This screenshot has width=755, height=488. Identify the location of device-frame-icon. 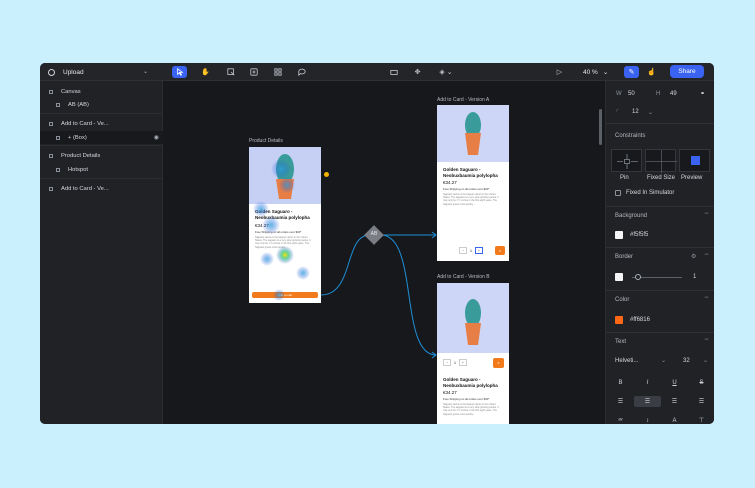
(393, 72).